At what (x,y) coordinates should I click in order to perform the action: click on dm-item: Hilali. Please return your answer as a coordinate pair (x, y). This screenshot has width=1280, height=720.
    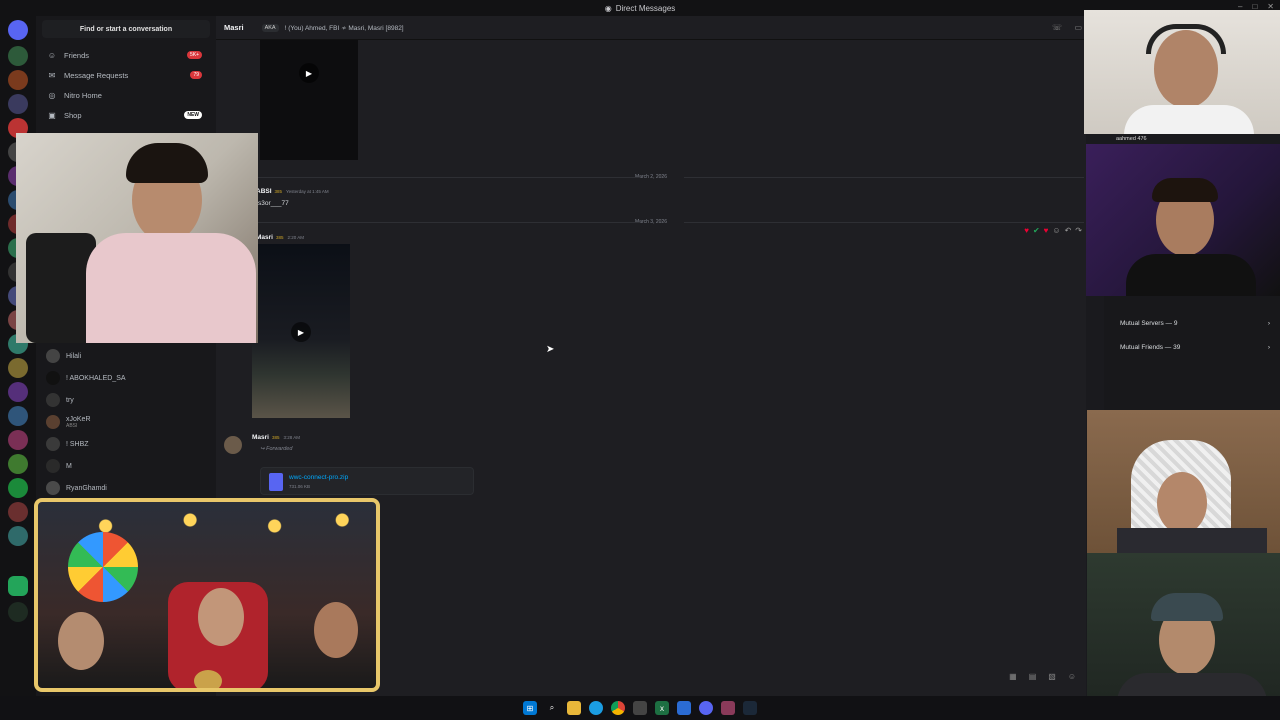
    Looking at the image, I should click on (126, 356).